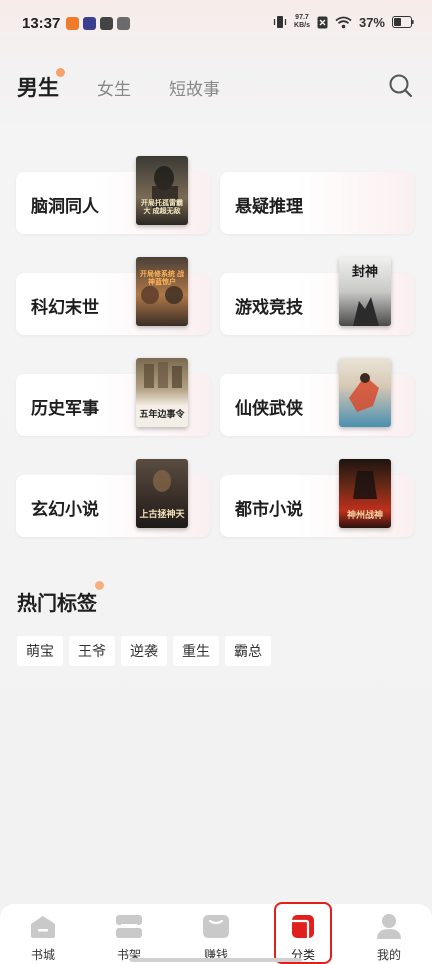  What do you see at coordinates (129, 926) in the screenshot?
I see `bookshelf-icon` at bounding box center [129, 926].